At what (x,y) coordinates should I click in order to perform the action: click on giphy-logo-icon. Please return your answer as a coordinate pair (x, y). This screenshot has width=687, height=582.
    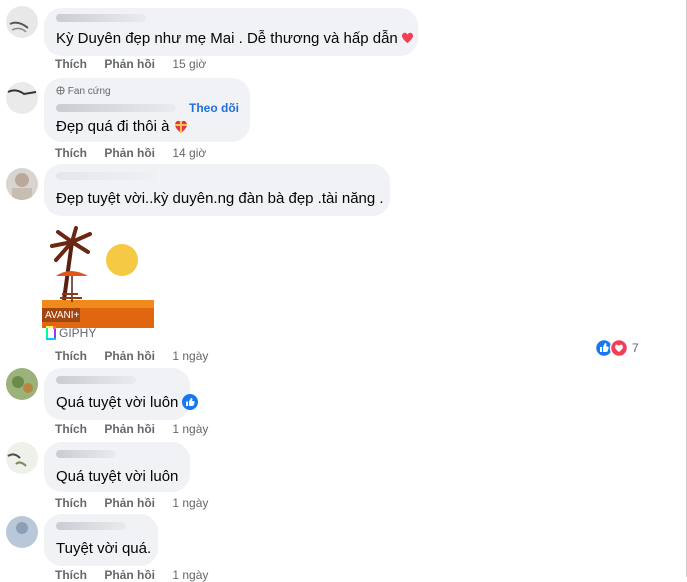
    Looking at the image, I should click on (51, 333).